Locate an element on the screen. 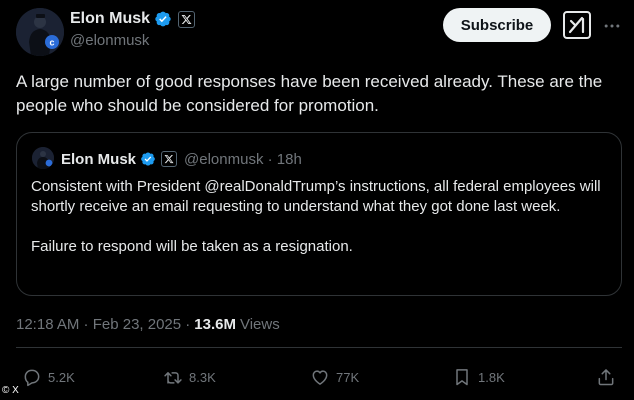  views-count: 13.6M is located at coordinates (215, 324).